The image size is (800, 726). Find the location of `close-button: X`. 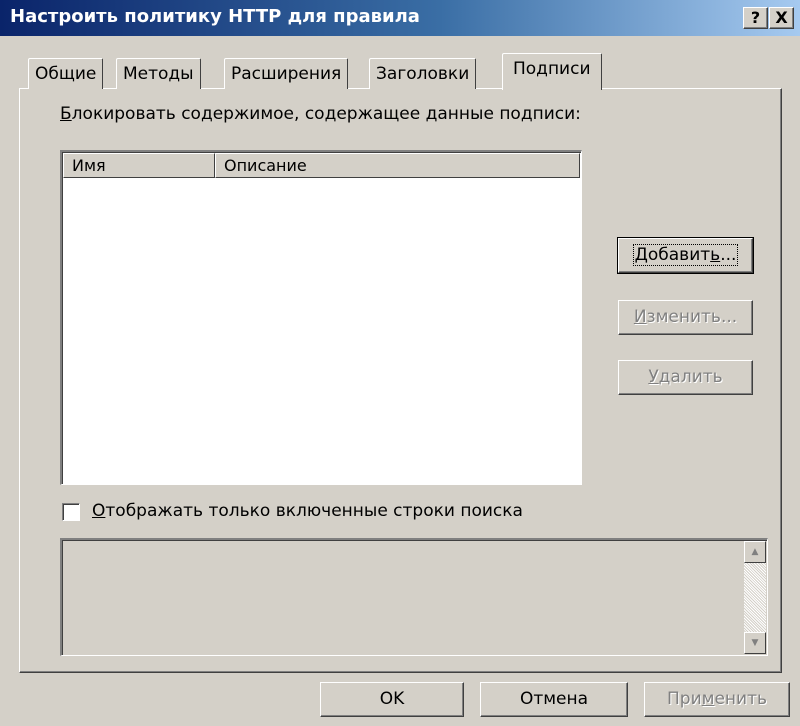

close-button: X is located at coordinates (781, 18).